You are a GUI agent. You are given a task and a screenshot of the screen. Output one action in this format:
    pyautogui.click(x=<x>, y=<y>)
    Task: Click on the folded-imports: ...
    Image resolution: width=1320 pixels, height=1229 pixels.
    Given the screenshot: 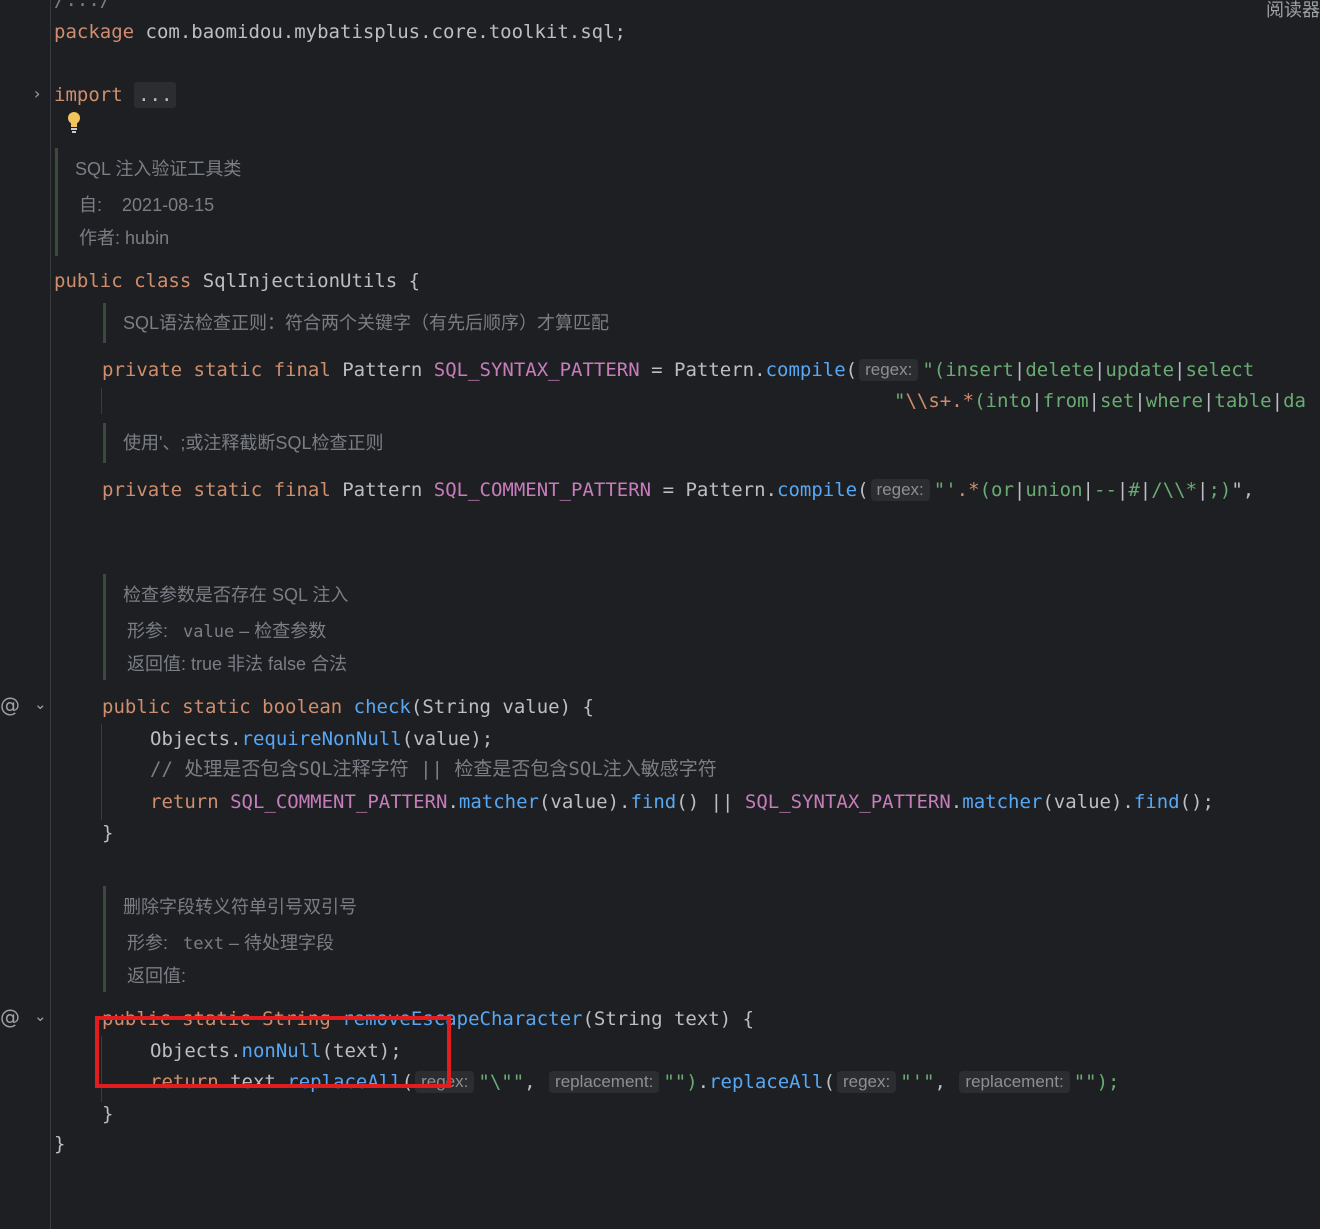 What is the action you would take?
    pyautogui.click(x=155, y=95)
    